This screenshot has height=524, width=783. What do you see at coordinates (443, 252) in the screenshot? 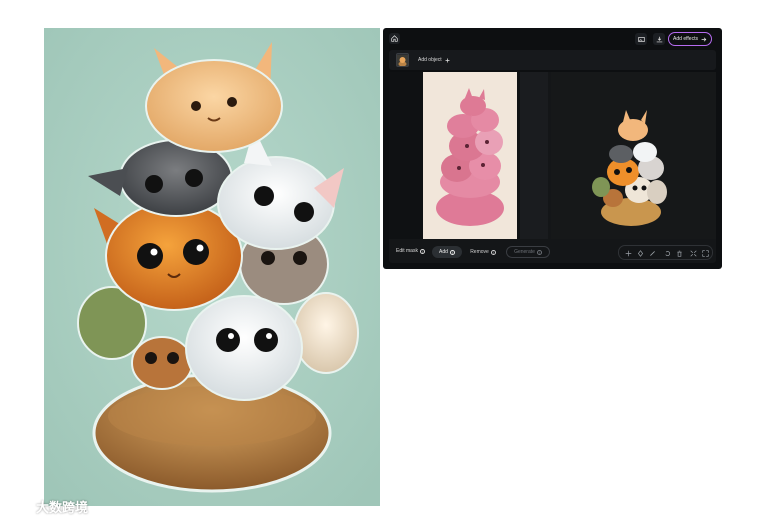
I see `add-mask-label: Add` at bounding box center [443, 252].